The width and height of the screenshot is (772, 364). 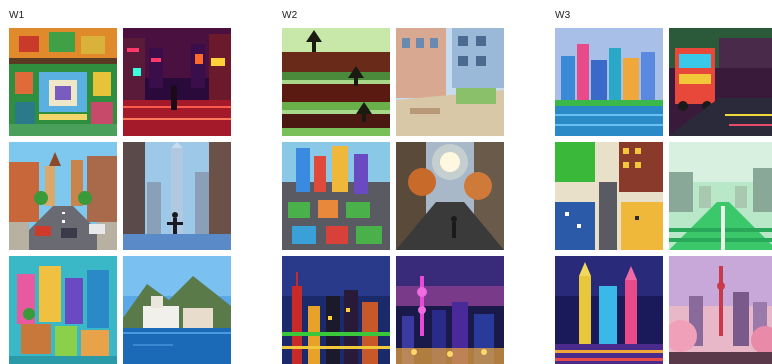 I want to click on group-label: W2, so click(x=290, y=15).